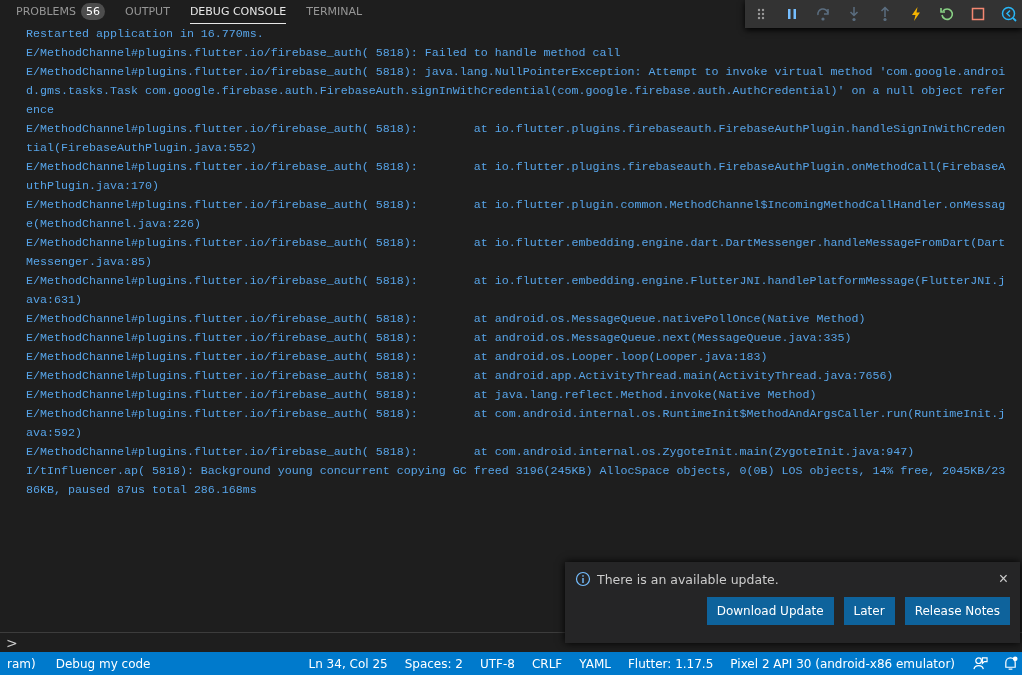 The image size is (1022, 675). What do you see at coordinates (93, 11) in the screenshot?
I see `count-badge: 56` at bounding box center [93, 11].